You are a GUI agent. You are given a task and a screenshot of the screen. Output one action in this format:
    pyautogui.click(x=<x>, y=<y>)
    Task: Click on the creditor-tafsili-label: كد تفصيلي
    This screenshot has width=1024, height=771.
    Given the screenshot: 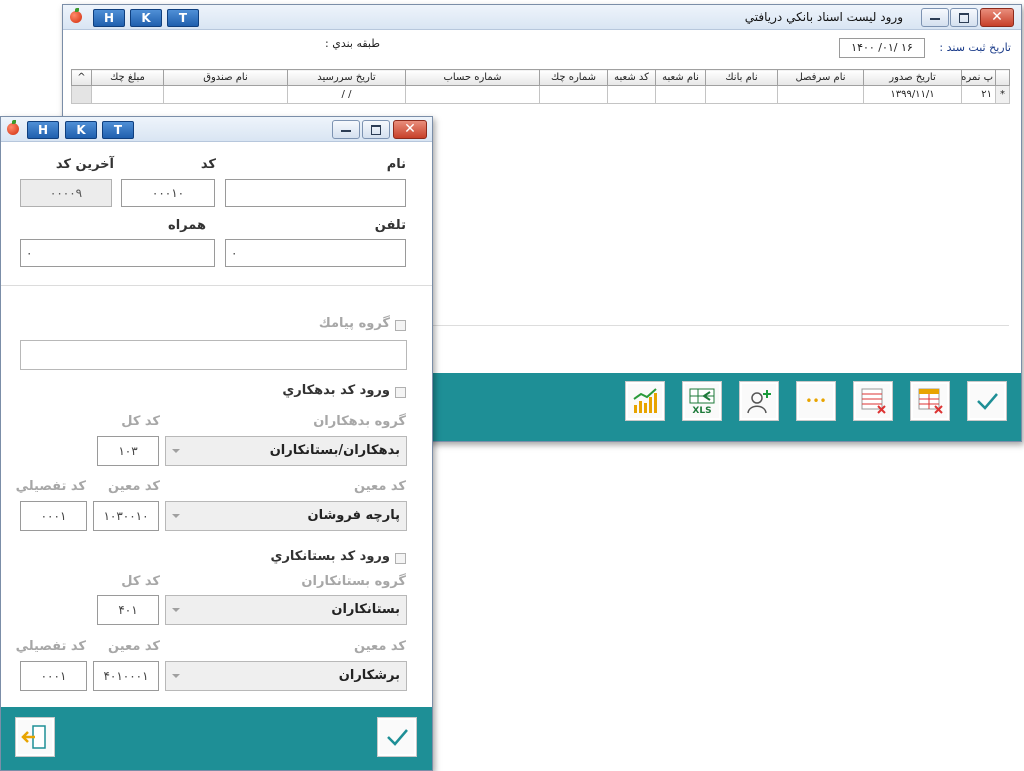 What is the action you would take?
    pyautogui.click(x=50, y=646)
    